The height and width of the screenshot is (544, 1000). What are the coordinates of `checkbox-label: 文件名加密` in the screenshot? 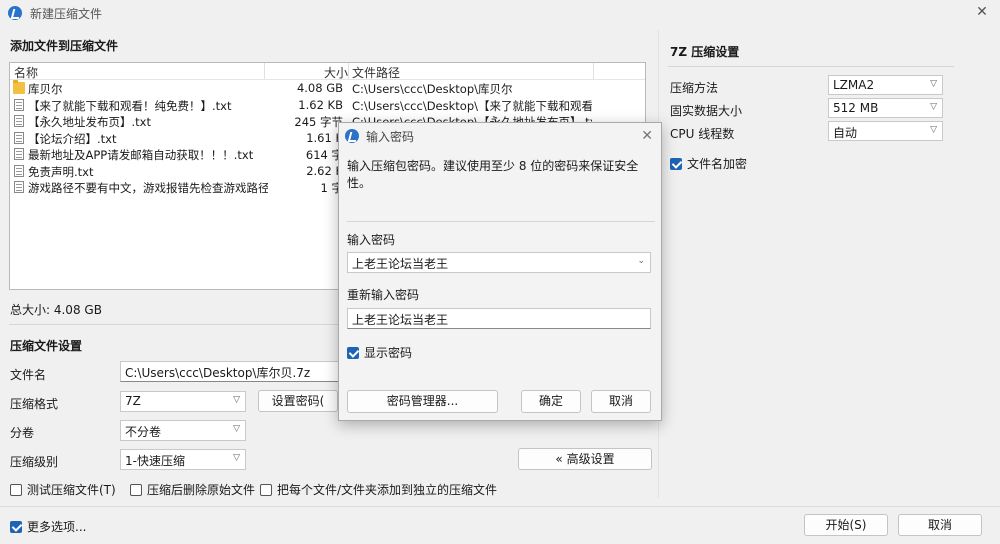 It's located at (717, 164).